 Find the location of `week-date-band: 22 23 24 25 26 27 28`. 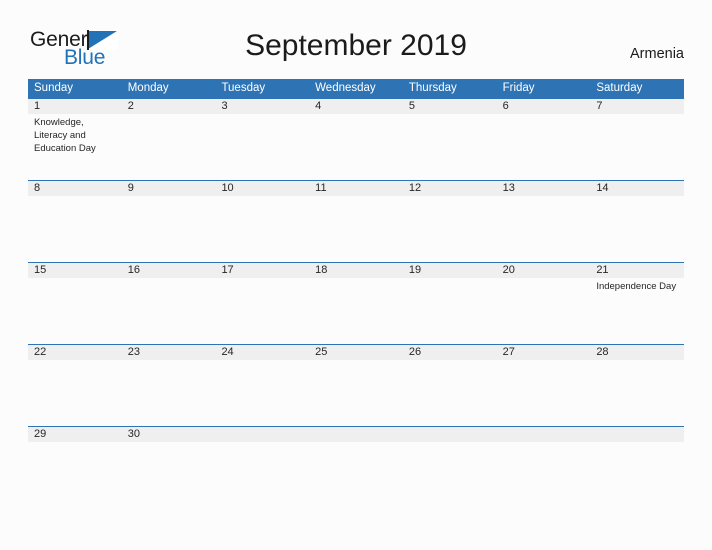

week-date-band: 22 23 24 25 26 27 28 is located at coordinates (356, 352).